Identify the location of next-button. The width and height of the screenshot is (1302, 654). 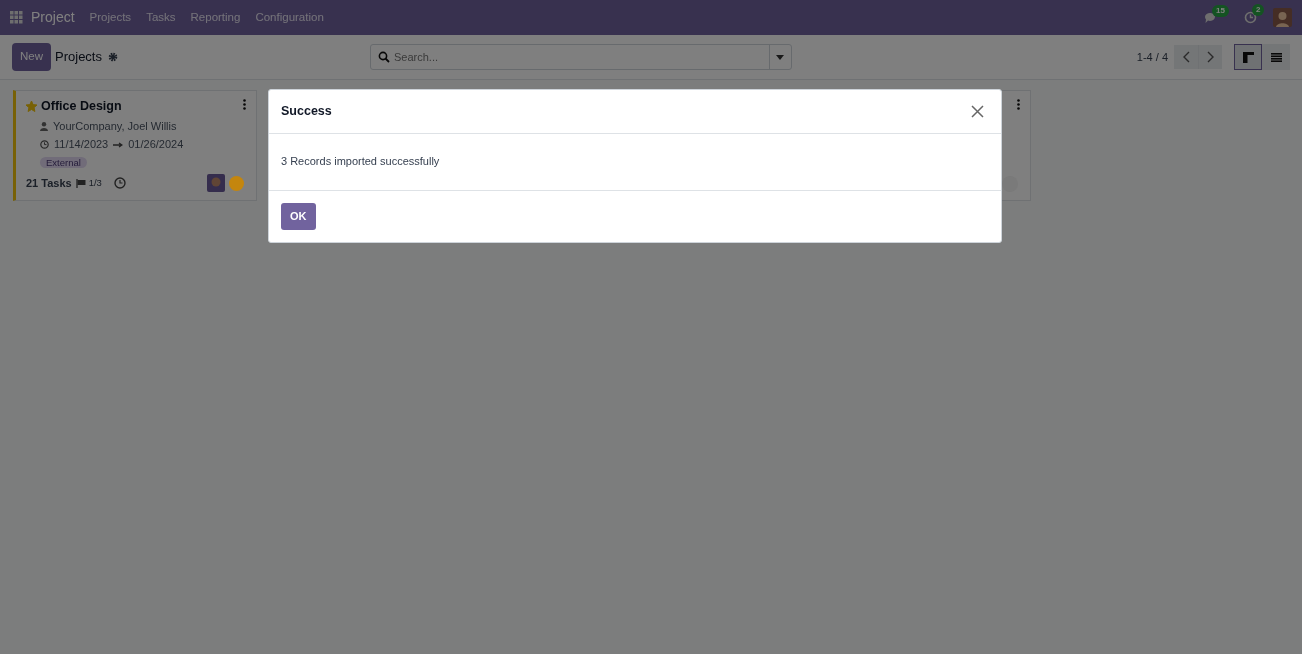
(1210, 57).